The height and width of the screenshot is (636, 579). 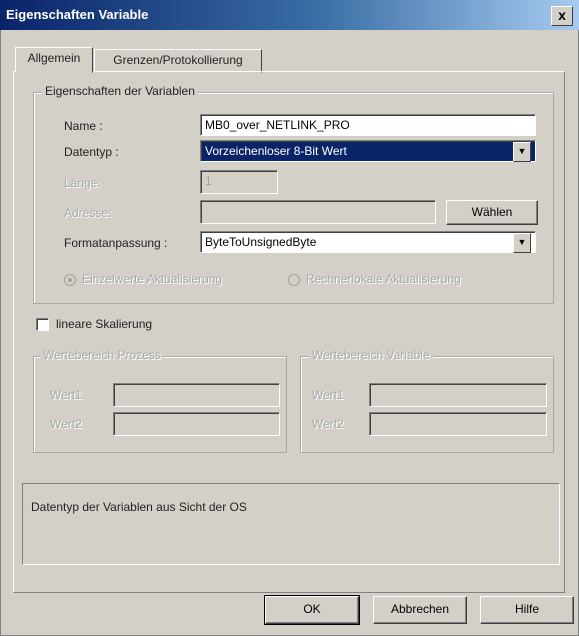 What do you see at coordinates (368, 151) in the screenshot?
I see `datatype-select: Vorzeichenloser 8-Bit Wert` at bounding box center [368, 151].